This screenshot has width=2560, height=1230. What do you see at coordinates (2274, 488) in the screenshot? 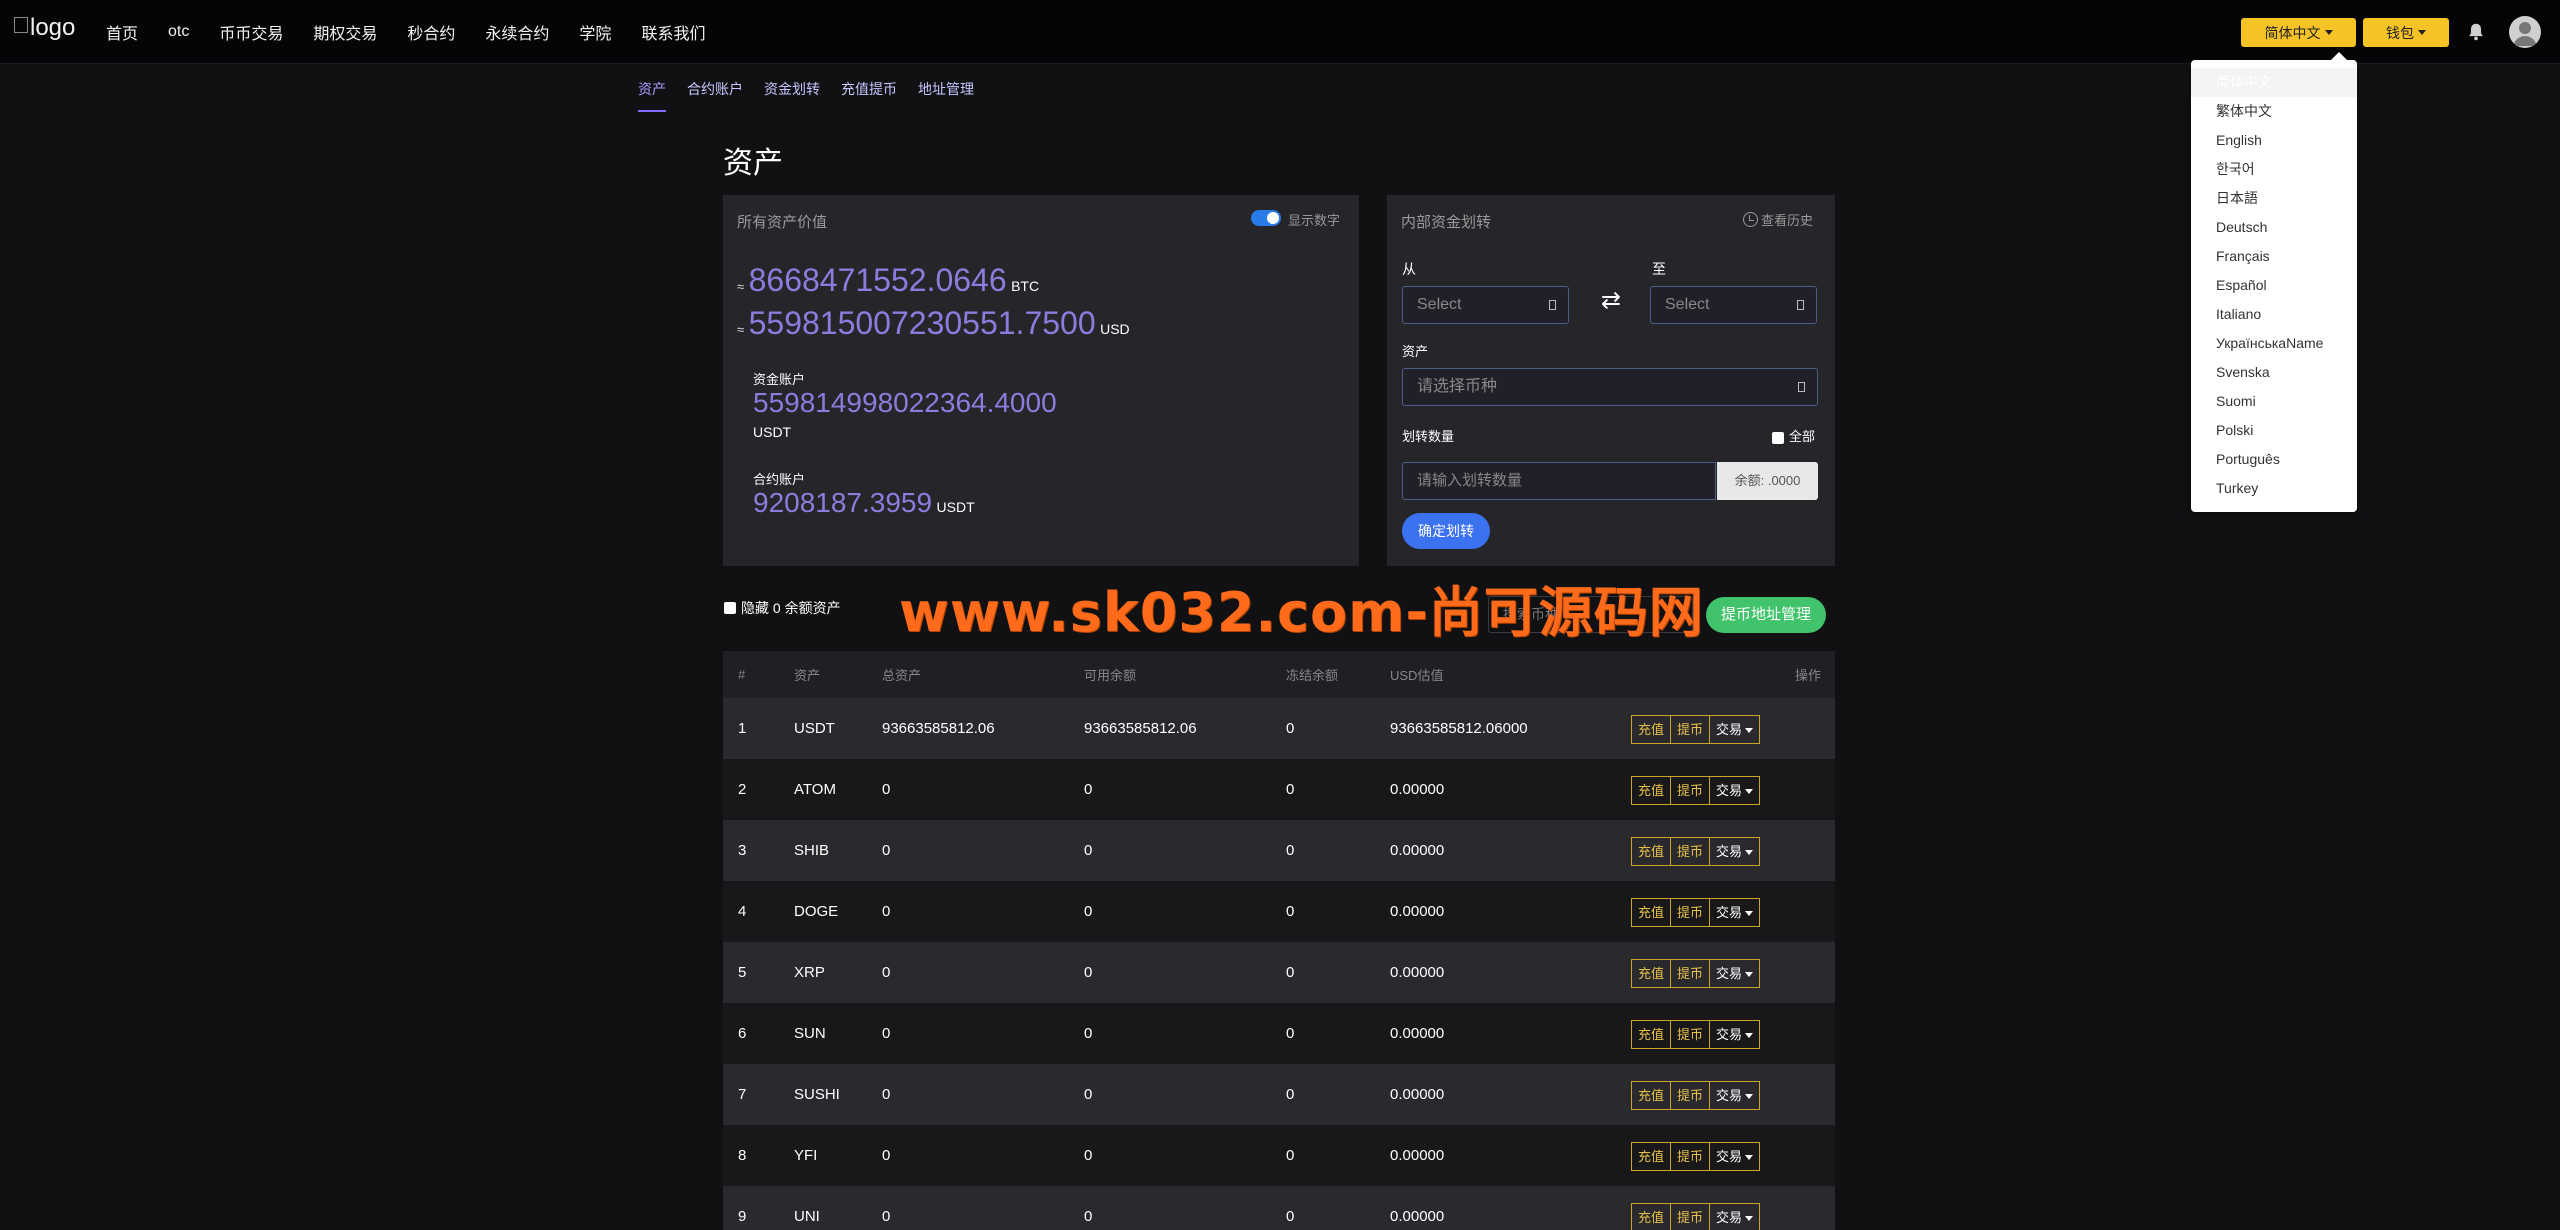
I see `language-option: Turkey` at bounding box center [2274, 488].